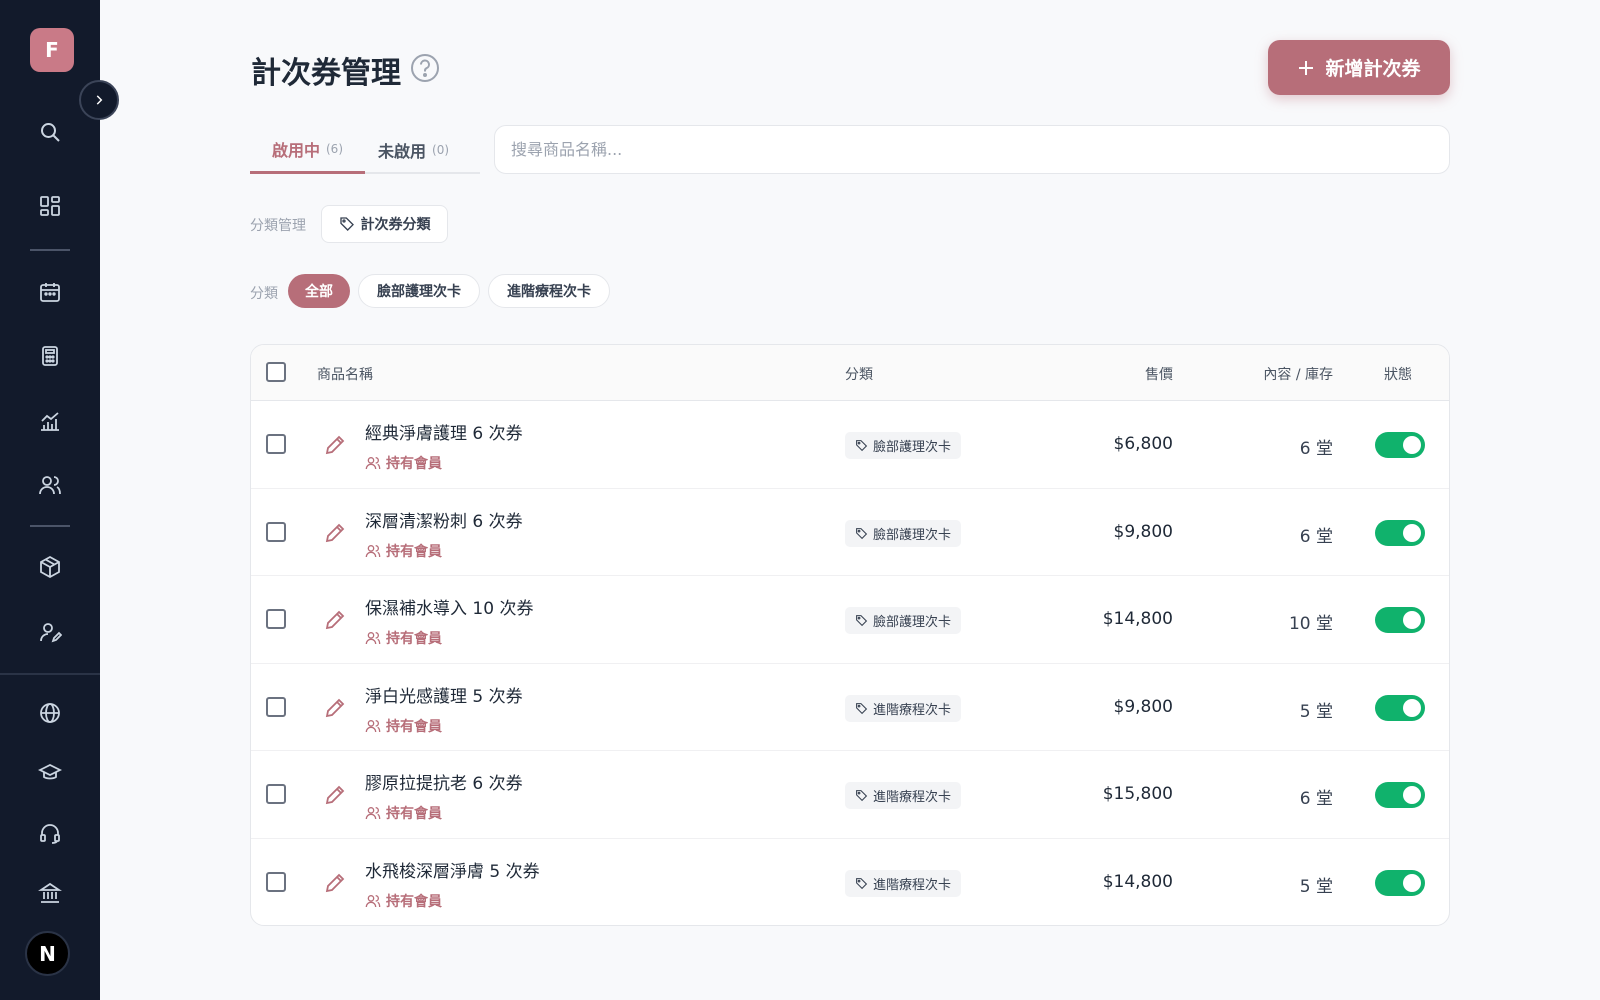 The height and width of the screenshot is (1000, 1600). I want to click on sidebar-divider, so click(50, 250).